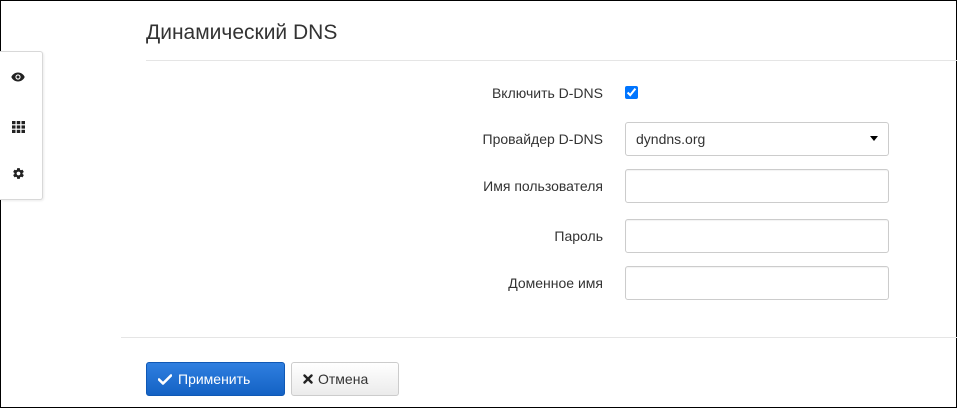  What do you see at coordinates (874, 138) in the screenshot?
I see `caret-down-icon` at bounding box center [874, 138].